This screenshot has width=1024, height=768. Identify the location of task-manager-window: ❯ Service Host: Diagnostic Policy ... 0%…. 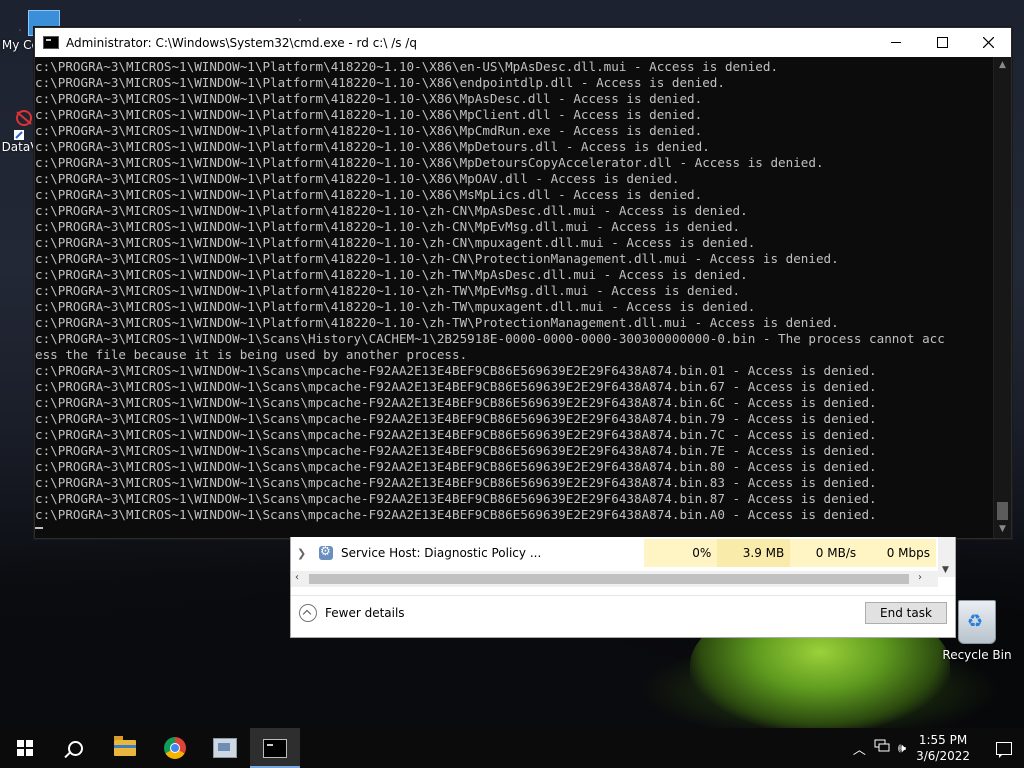
(623, 587).